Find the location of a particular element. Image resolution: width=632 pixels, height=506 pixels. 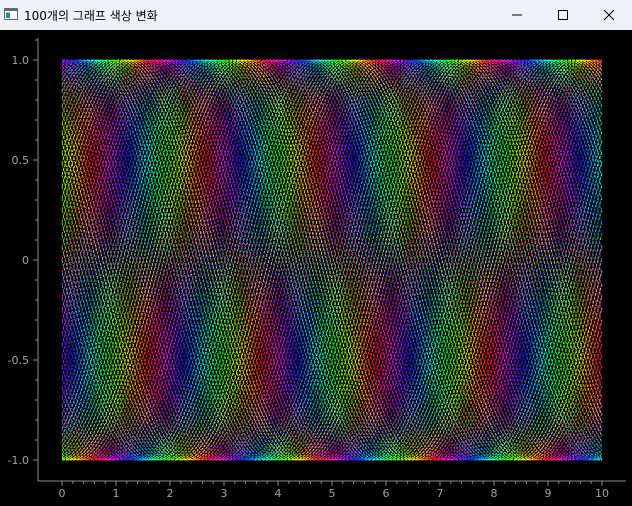

x-tick-label: 4 is located at coordinates (278, 493).